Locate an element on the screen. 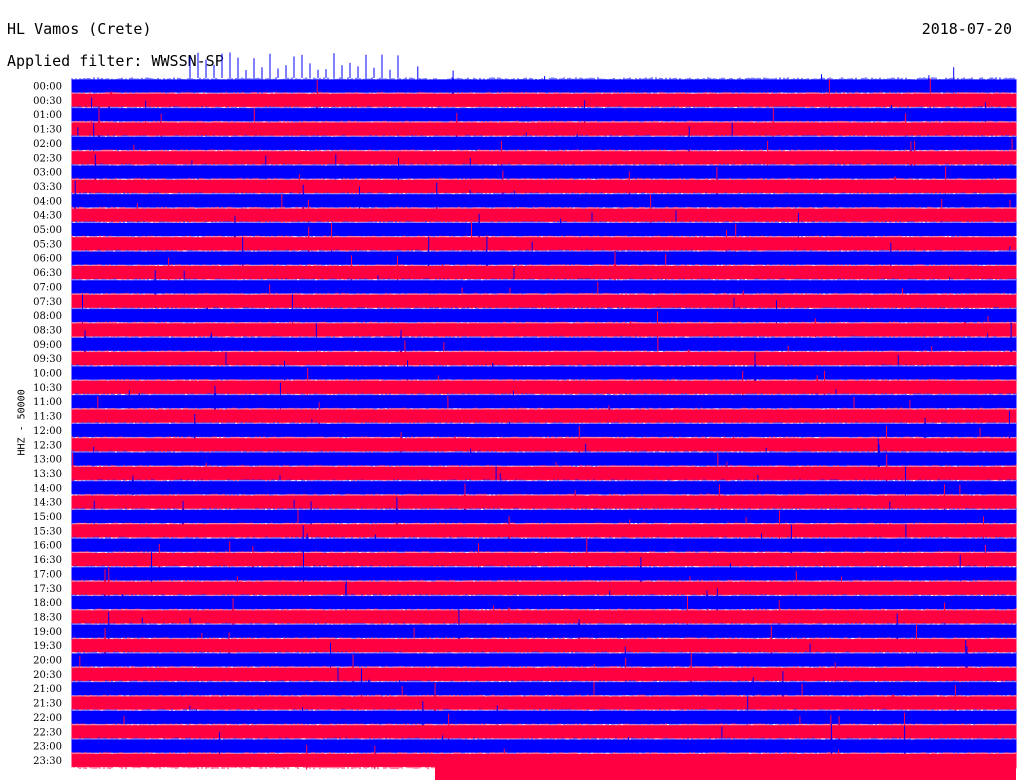  row-time-label: 01:30 is located at coordinates (47, 130).